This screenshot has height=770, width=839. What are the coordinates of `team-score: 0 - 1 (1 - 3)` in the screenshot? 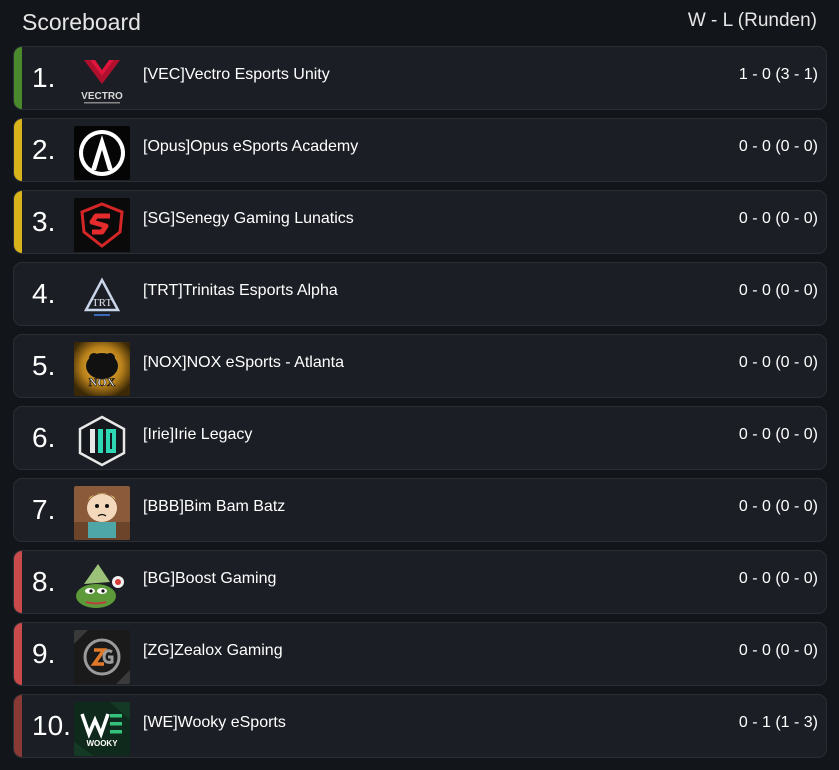 It's located at (778, 722).